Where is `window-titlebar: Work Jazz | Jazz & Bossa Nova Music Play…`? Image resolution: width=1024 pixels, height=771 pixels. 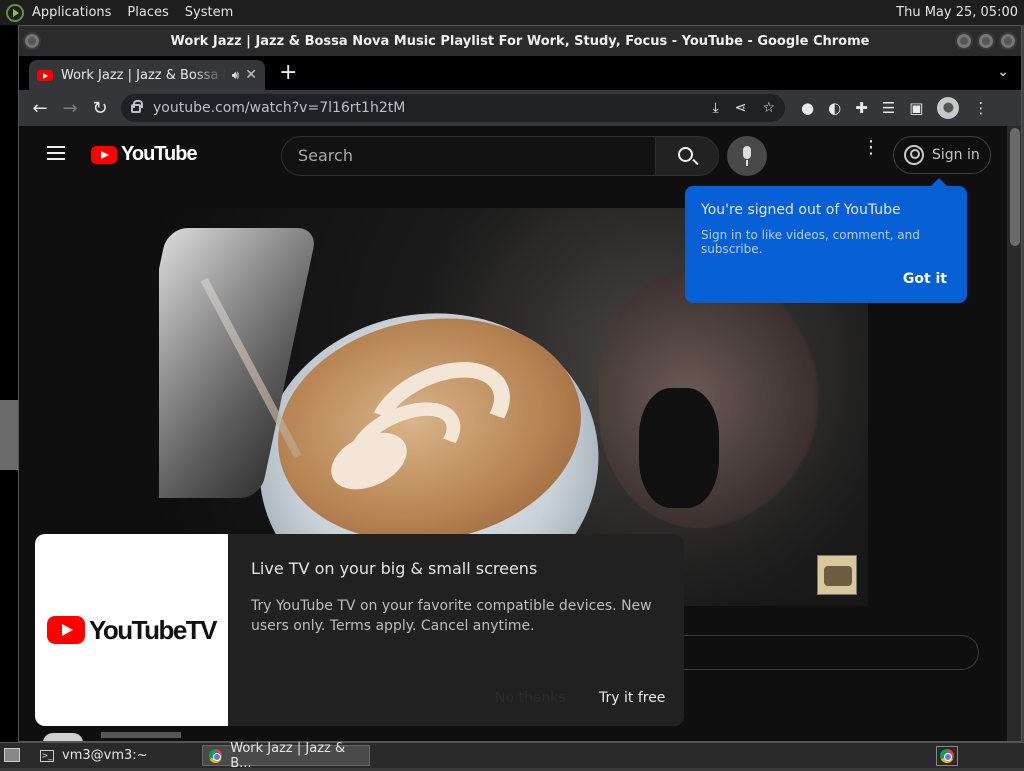 window-titlebar: Work Jazz | Jazz & Bossa Nova Music Play… is located at coordinates (520, 41).